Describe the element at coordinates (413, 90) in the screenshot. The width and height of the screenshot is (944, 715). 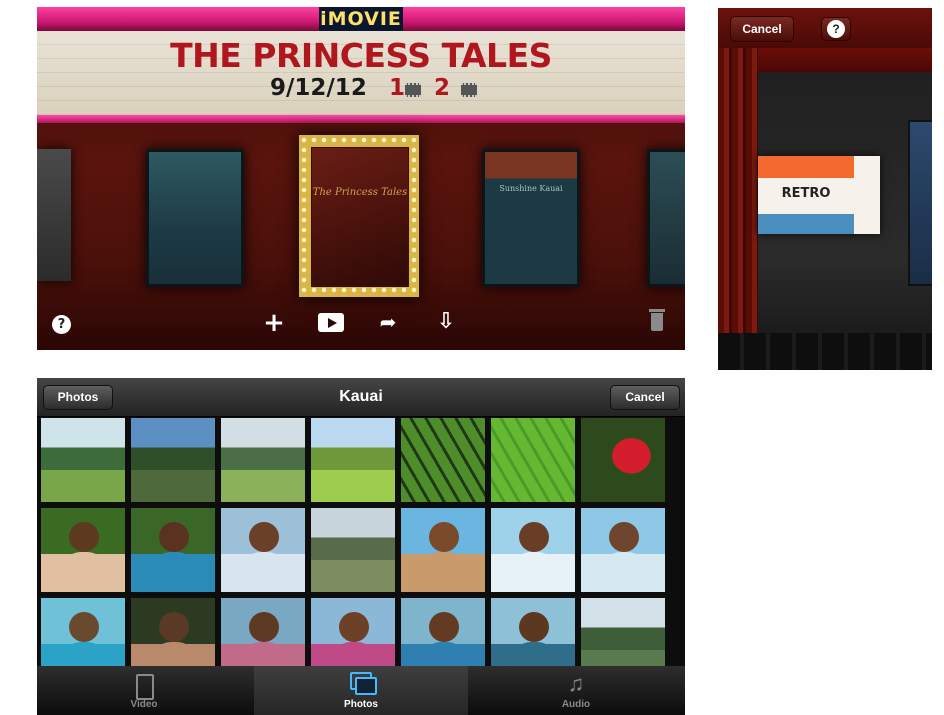
I see `film-clip-icon` at that location.